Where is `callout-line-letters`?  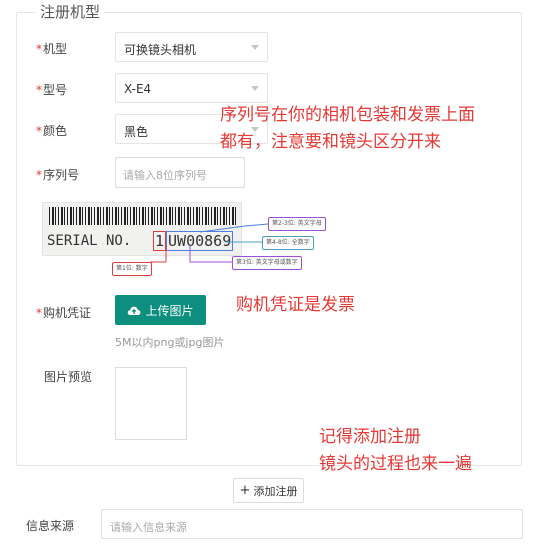
callout-line-letters is located at coordinates (222, 229).